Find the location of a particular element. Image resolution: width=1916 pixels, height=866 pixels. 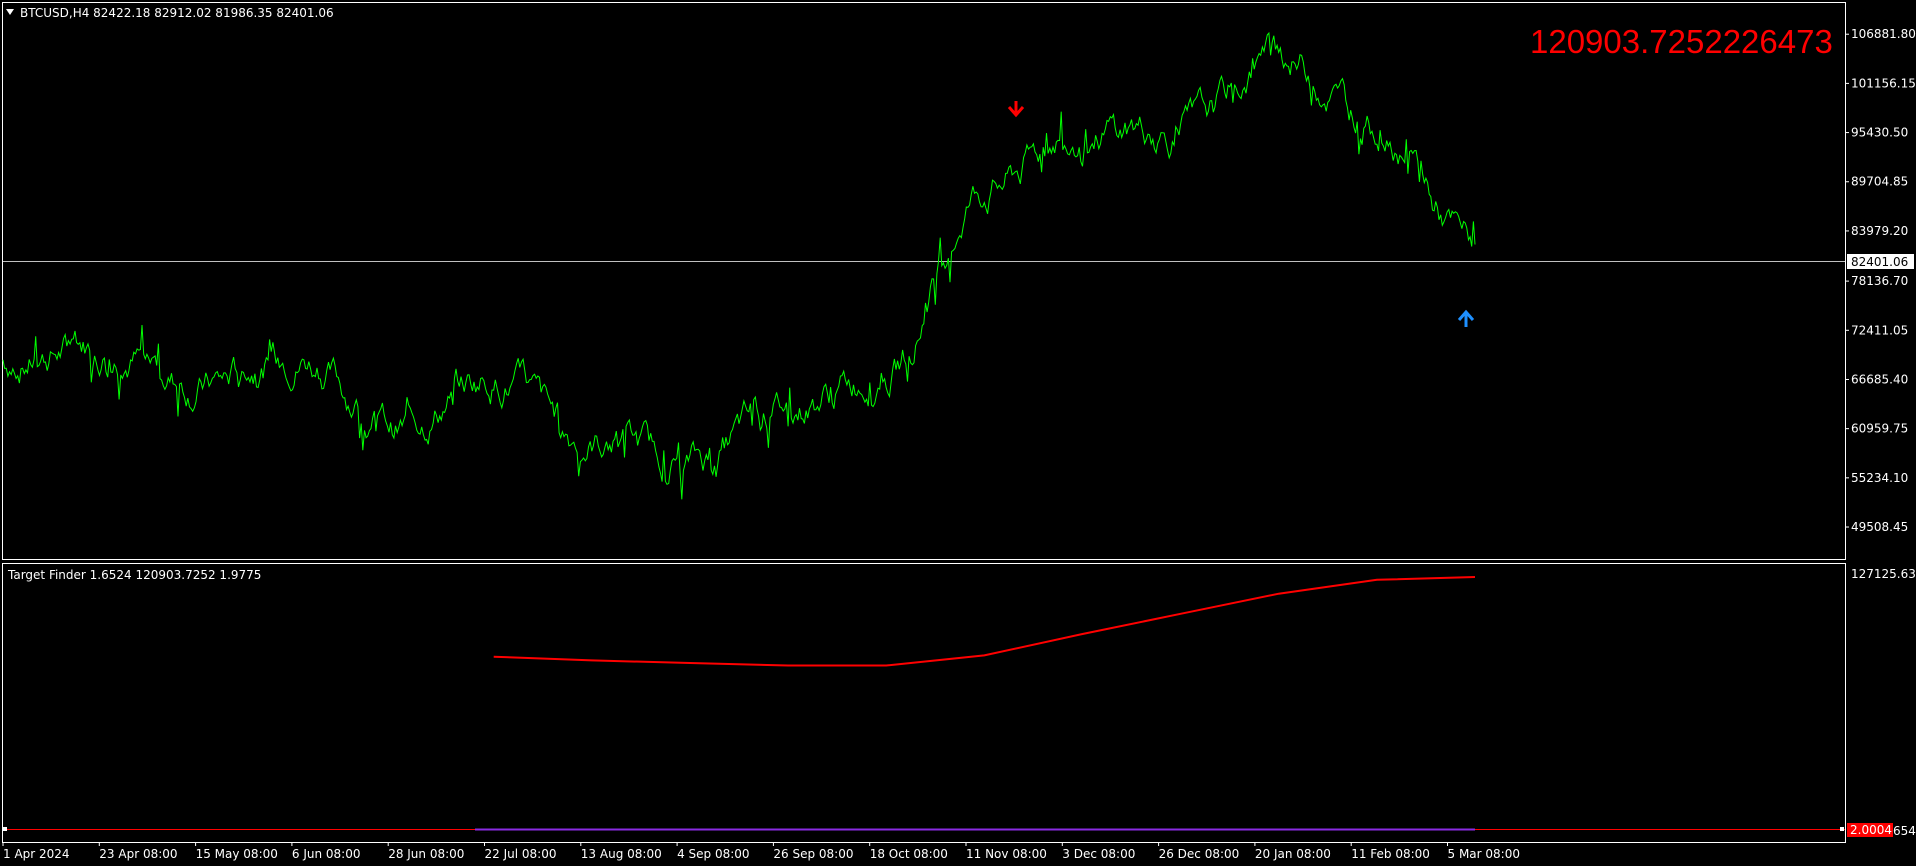

price-axis-label: 72411.05 is located at coordinates (1879, 330).